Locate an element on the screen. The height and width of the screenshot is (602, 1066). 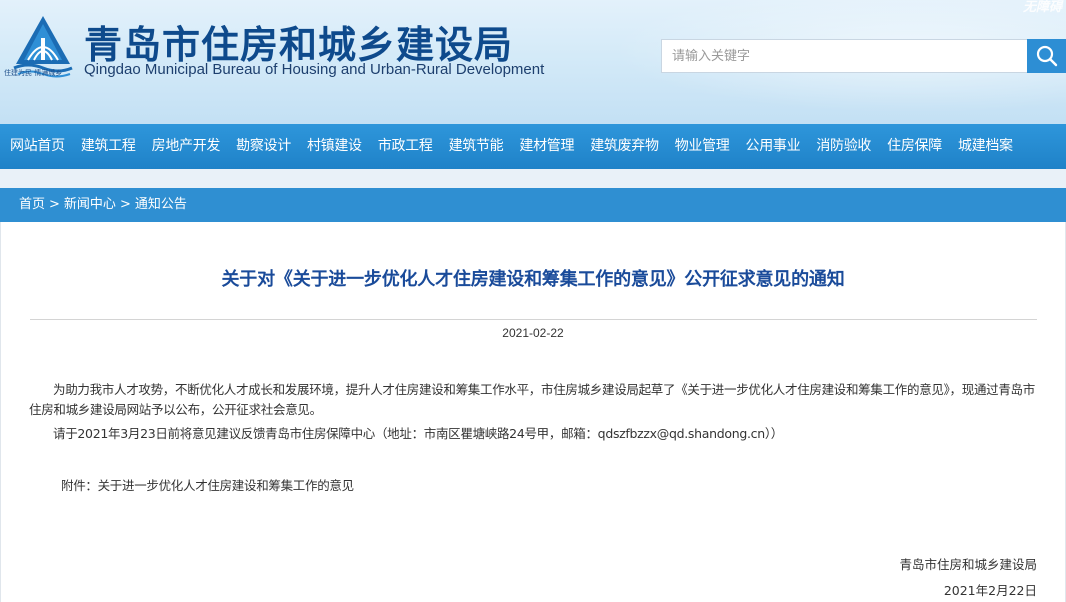
spacer-strip is located at coordinates (533, 178).